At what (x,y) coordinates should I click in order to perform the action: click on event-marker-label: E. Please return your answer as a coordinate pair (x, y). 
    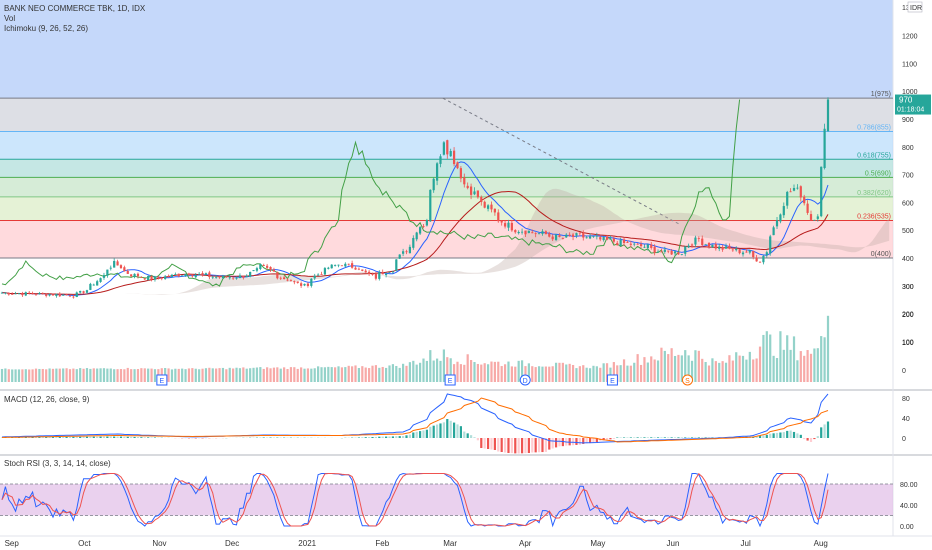
    Looking at the image, I should click on (162, 381).